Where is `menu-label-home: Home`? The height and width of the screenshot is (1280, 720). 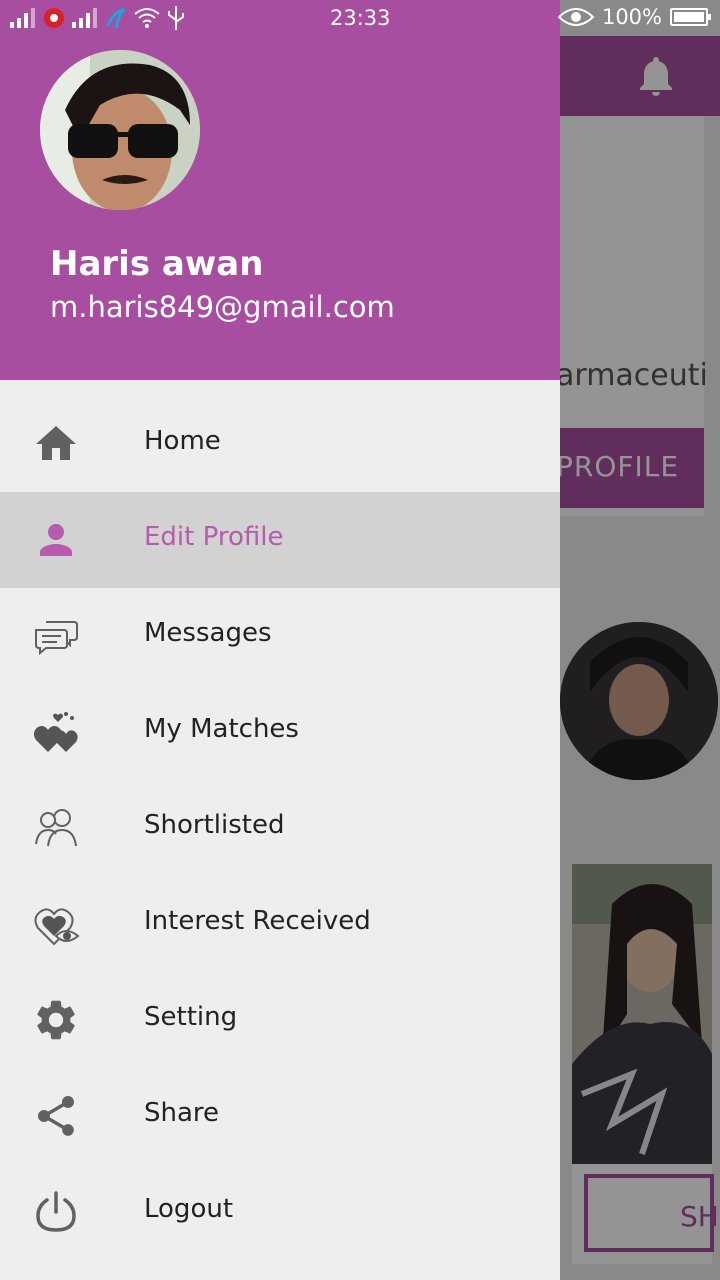
menu-label-home: Home is located at coordinates (182, 441).